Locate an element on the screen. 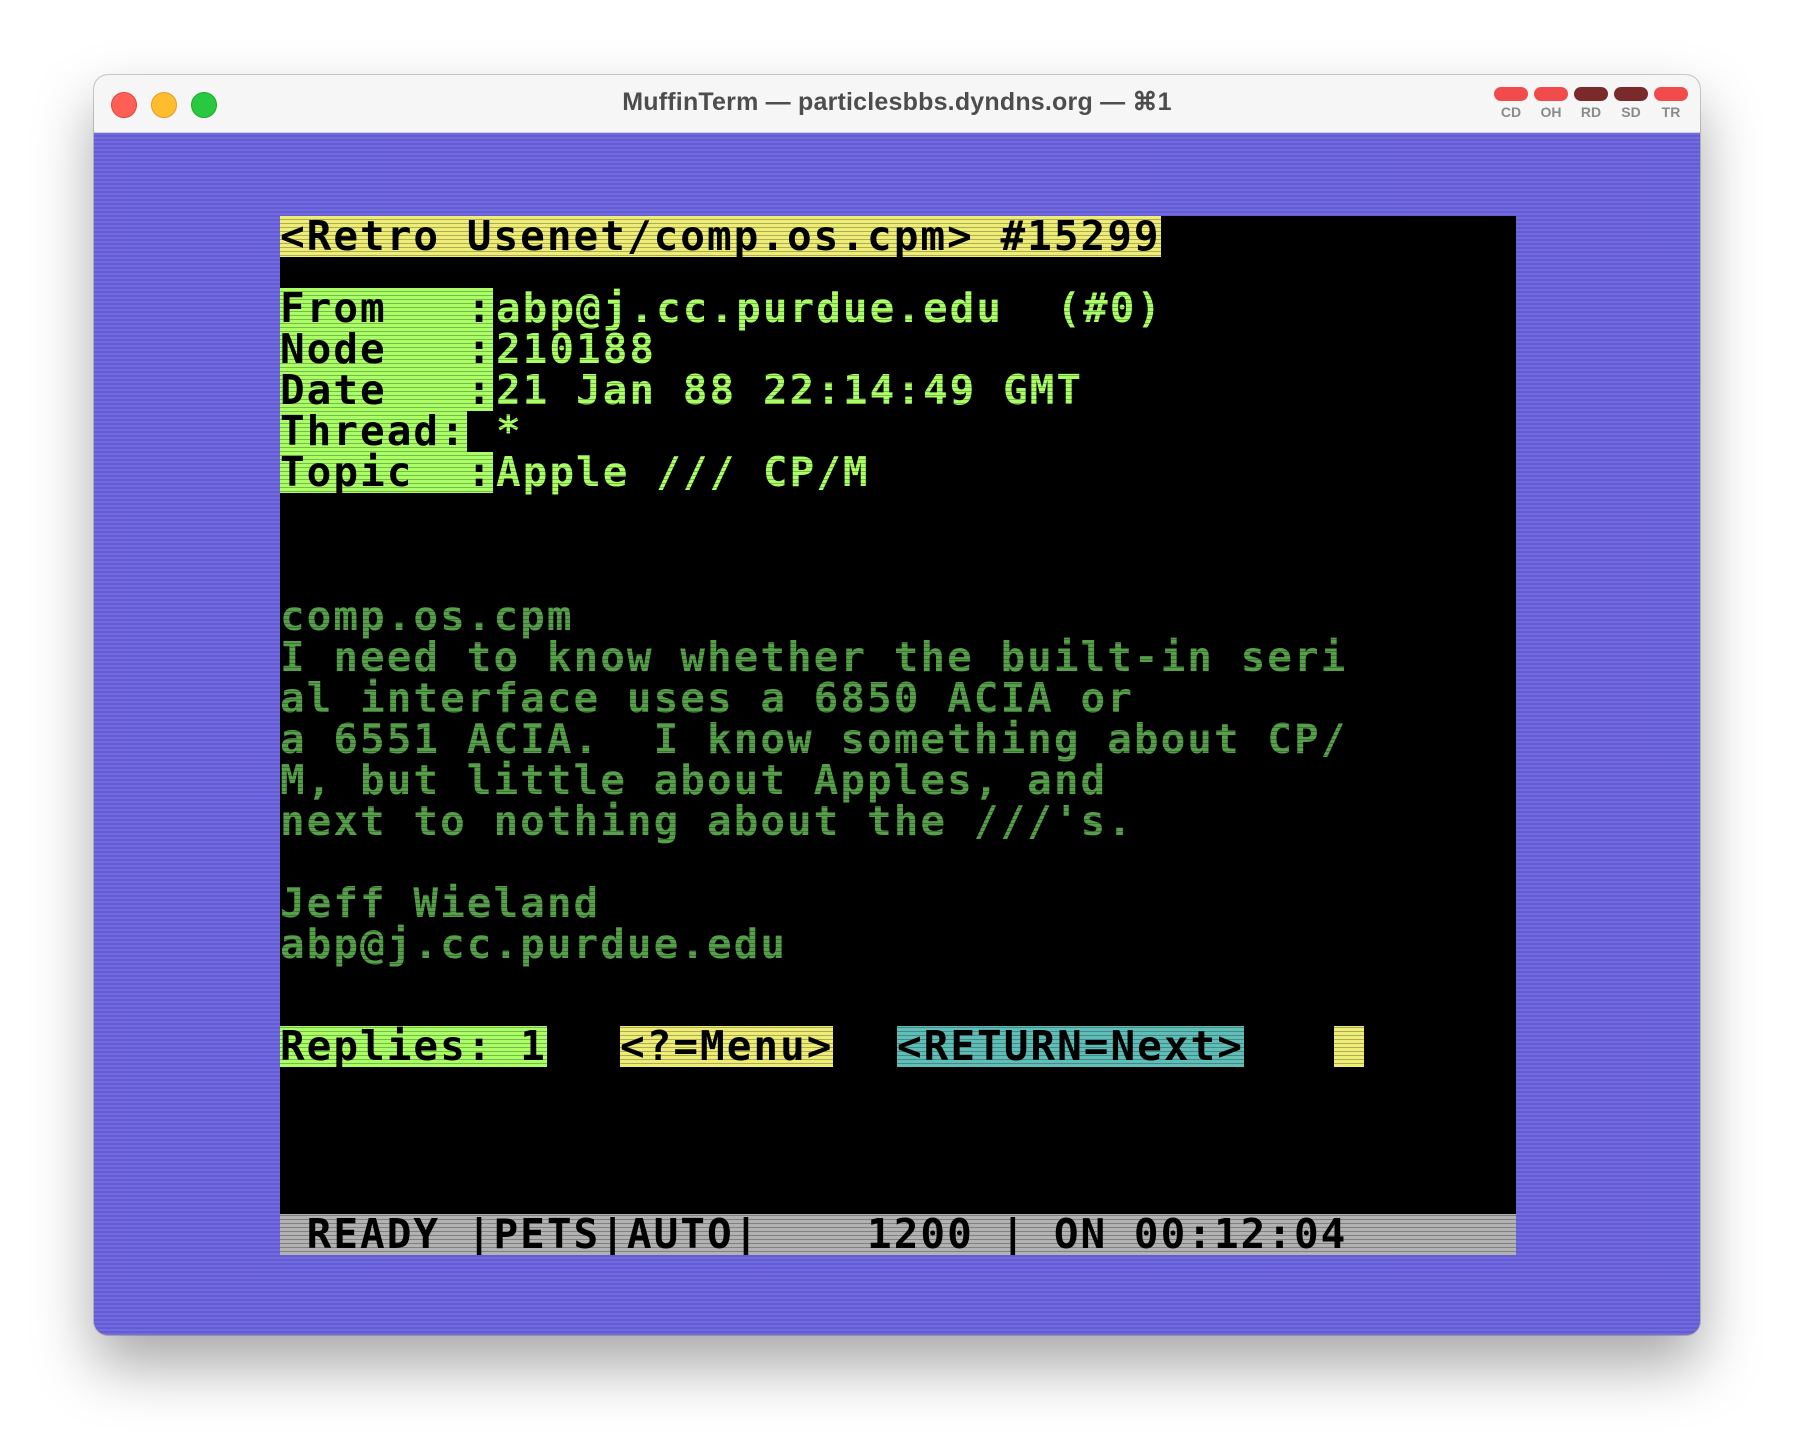 The width and height of the screenshot is (1800, 1450). message-header: <Retro Usenet/comp.os.cpm> #15299 is located at coordinates (720, 238).